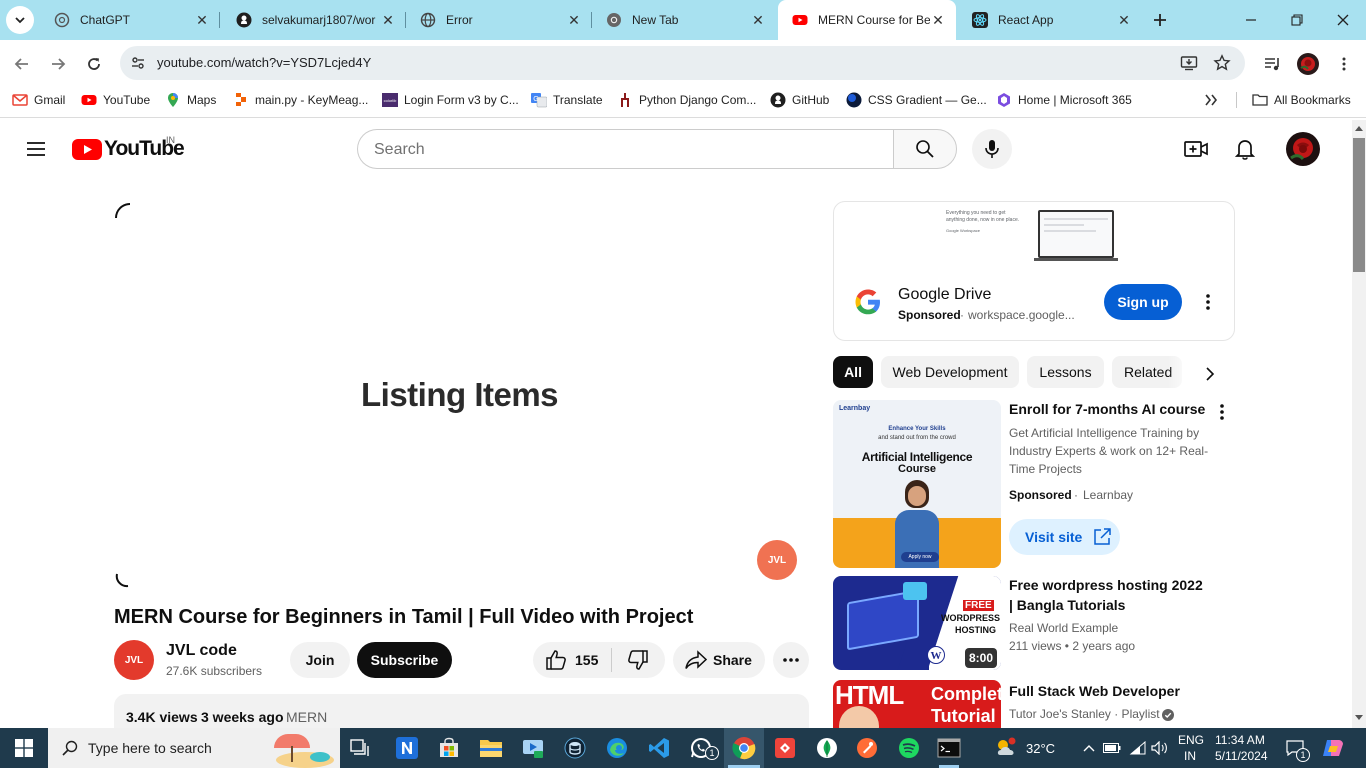  I want to click on bookmark-microsoft-365: Home | Microsoft 365, so click(1064, 100).